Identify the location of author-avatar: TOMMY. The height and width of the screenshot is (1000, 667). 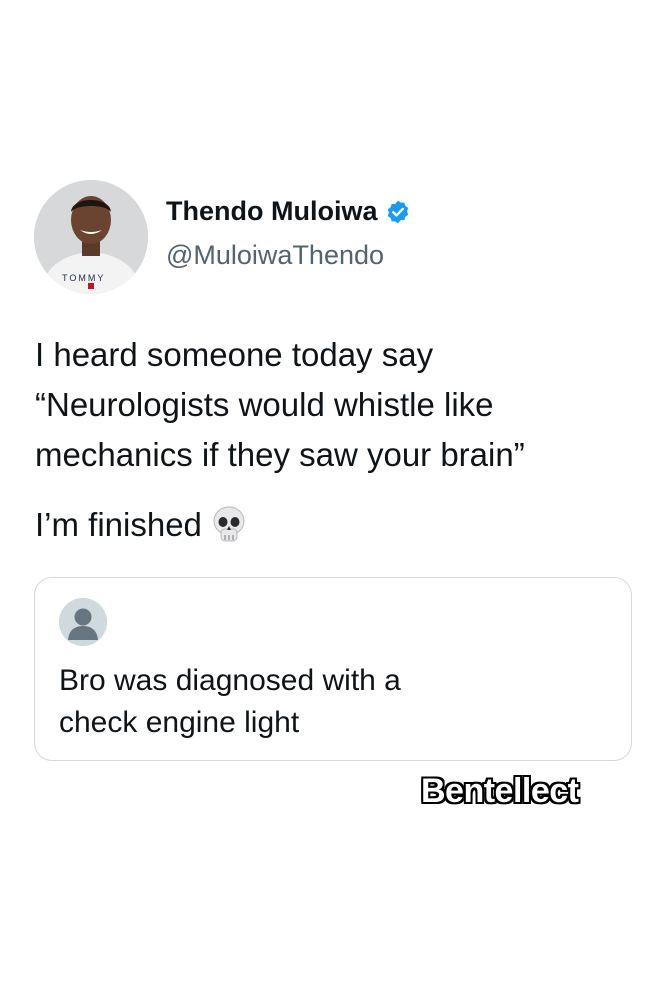
(91, 237).